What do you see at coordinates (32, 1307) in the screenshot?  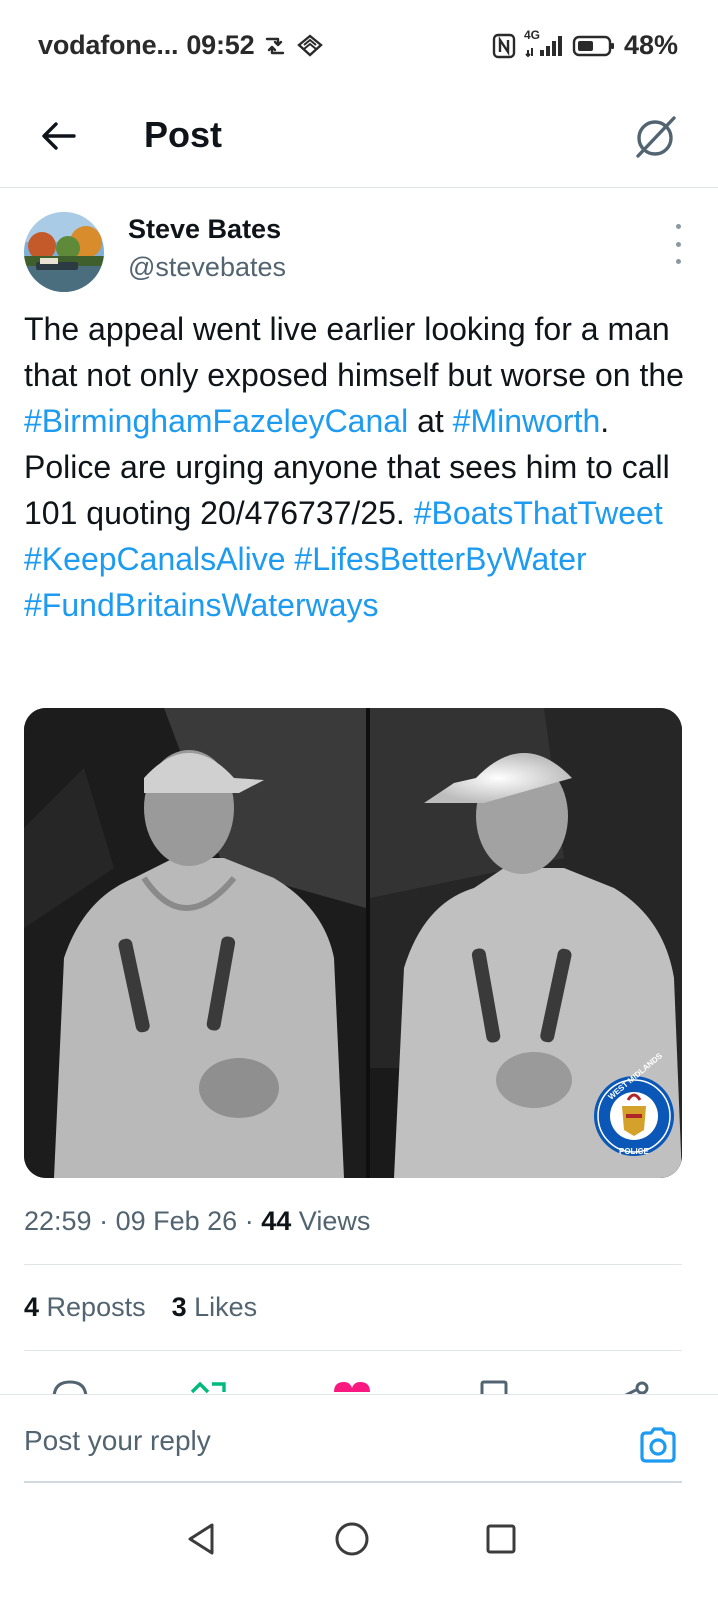 I see `reposts-count: 4` at bounding box center [32, 1307].